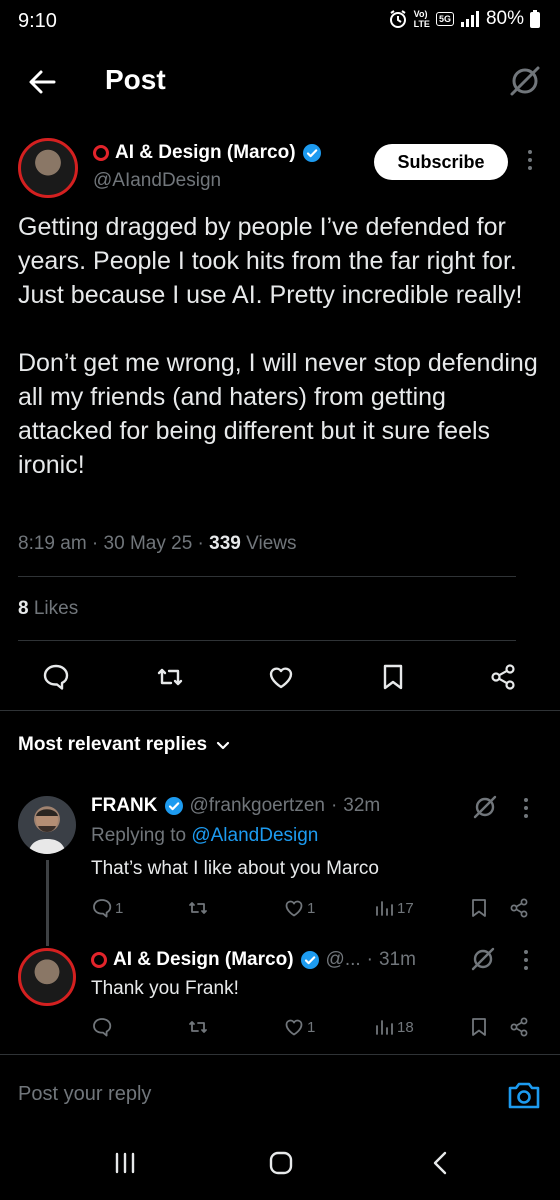 The image size is (560, 1200). I want to click on back-arrow-icon, so click(42, 82).